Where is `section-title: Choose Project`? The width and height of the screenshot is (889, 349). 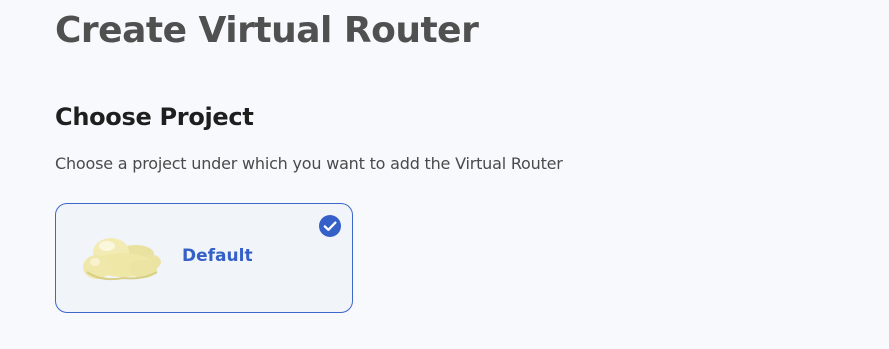 section-title: Choose Project is located at coordinates (154, 117).